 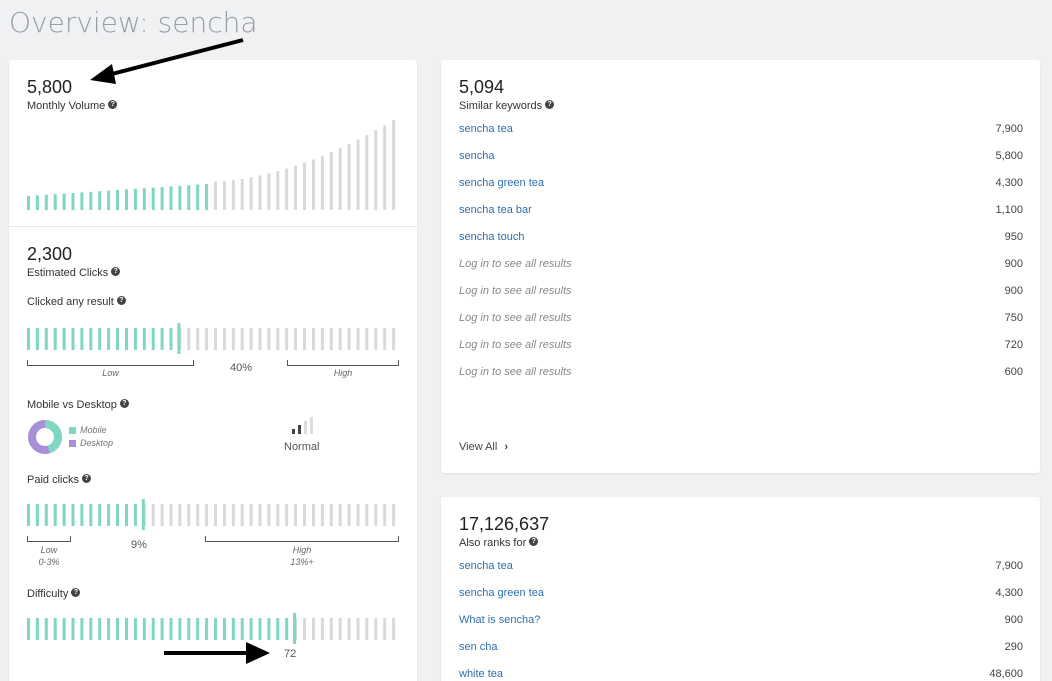 I want to click on high-scale-label: High, so click(x=343, y=373).